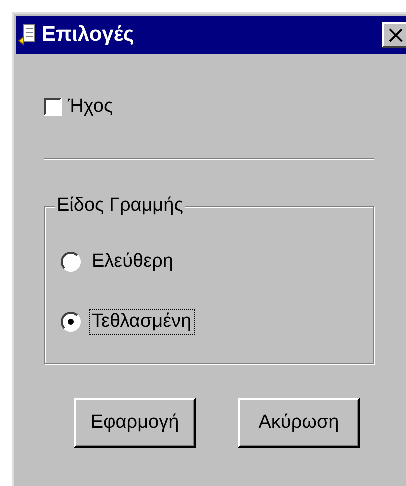 Image resolution: width=406 pixels, height=486 pixels. I want to click on radio-label: Τεθλασμένη, so click(142, 322).